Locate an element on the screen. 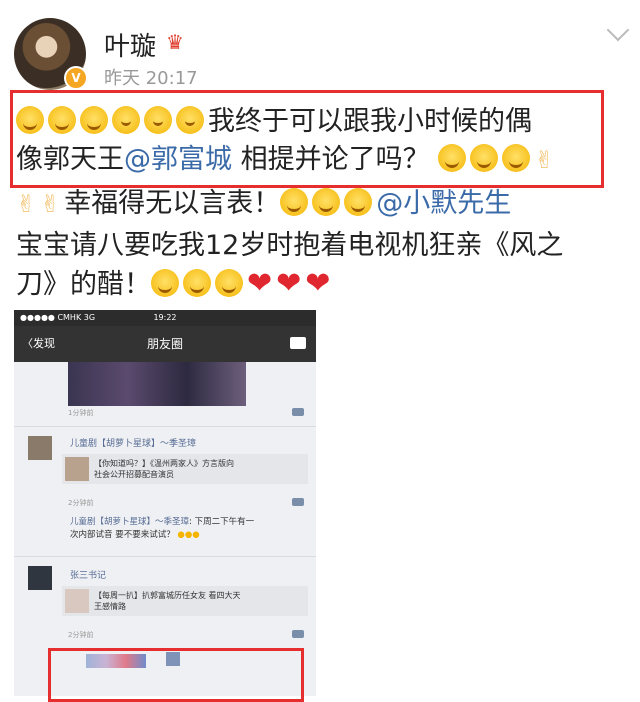  feed-username: 儿童剧【胡萝卜星球】～季圣璋 is located at coordinates (133, 442).